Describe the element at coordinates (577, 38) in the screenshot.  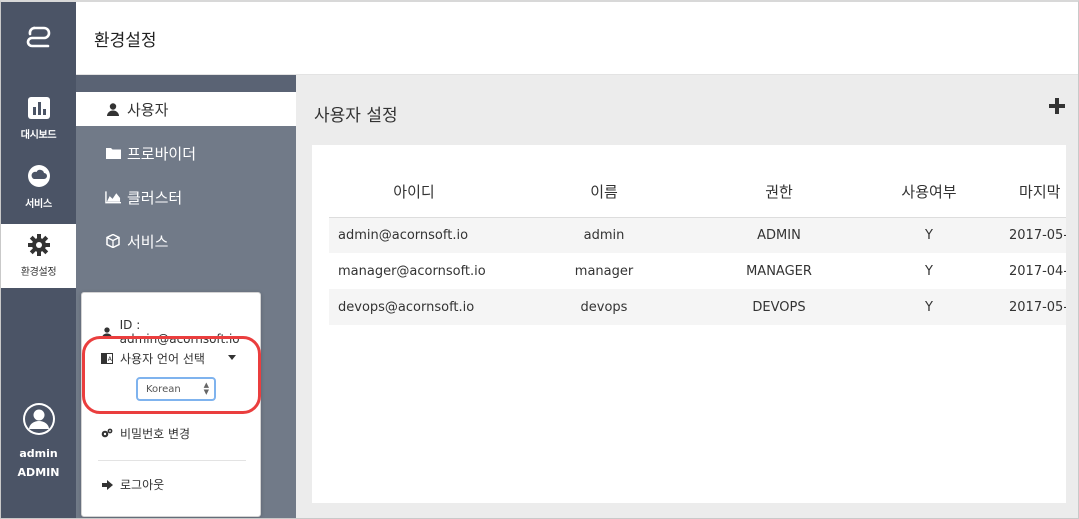
I see `header: 환경설정` at that location.